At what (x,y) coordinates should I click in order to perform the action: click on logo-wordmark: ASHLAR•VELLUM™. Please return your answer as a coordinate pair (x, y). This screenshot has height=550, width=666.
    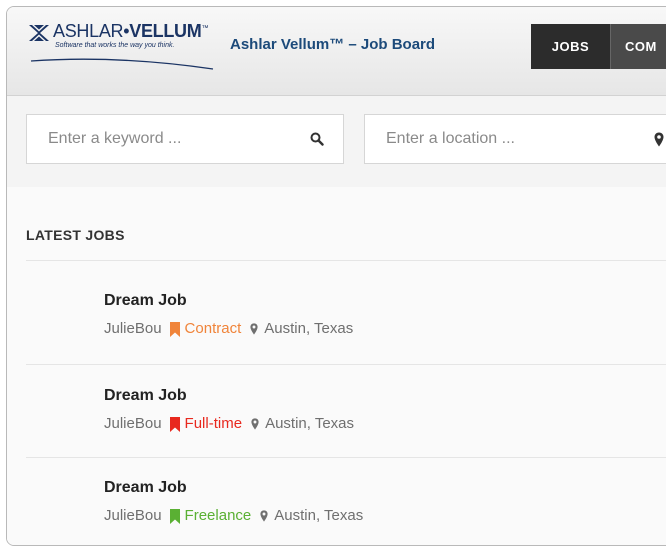
    Looking at the image, I should click on (130, 31).